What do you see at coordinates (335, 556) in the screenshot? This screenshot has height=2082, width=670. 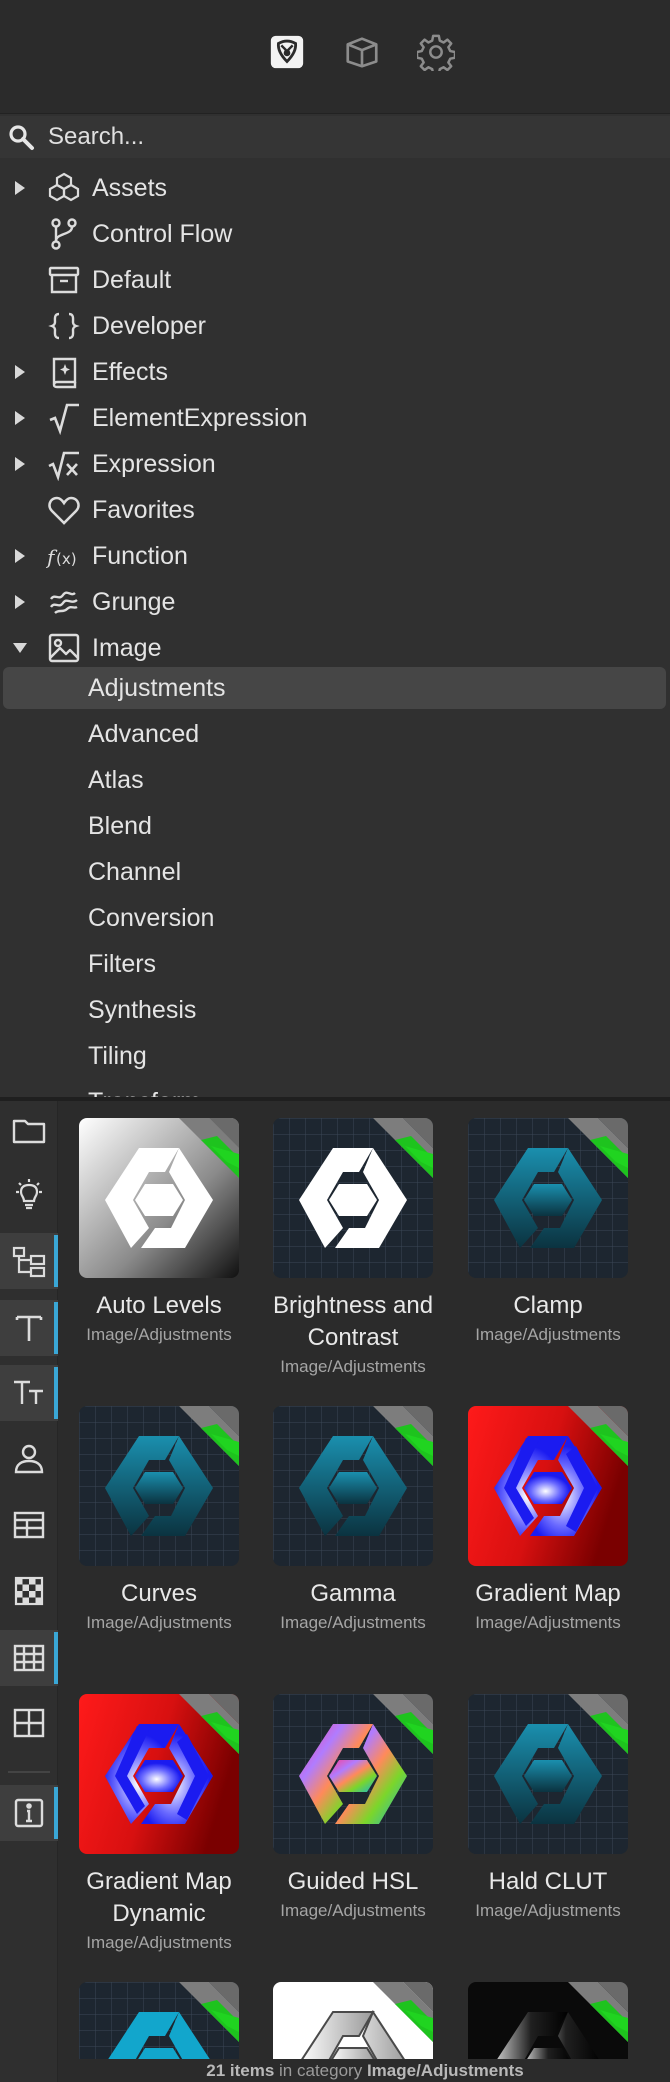 I see `tree-item-function: f (x) Function` at bounding box center [335, 556].